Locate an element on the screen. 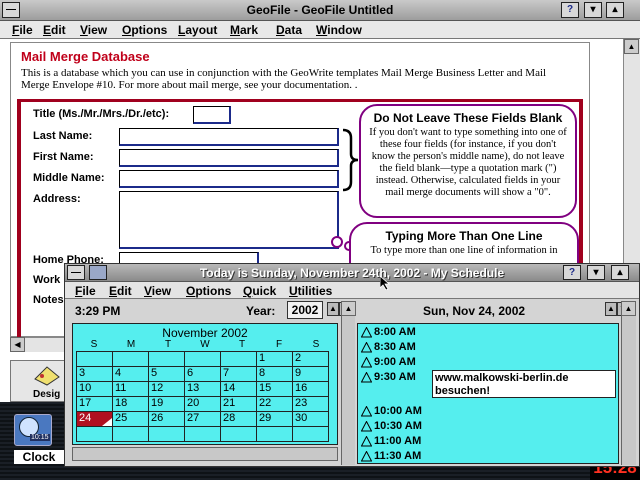 The width and height of the screenshot is (640, 480). menu-window: Window is located at coordinates (339, 30).